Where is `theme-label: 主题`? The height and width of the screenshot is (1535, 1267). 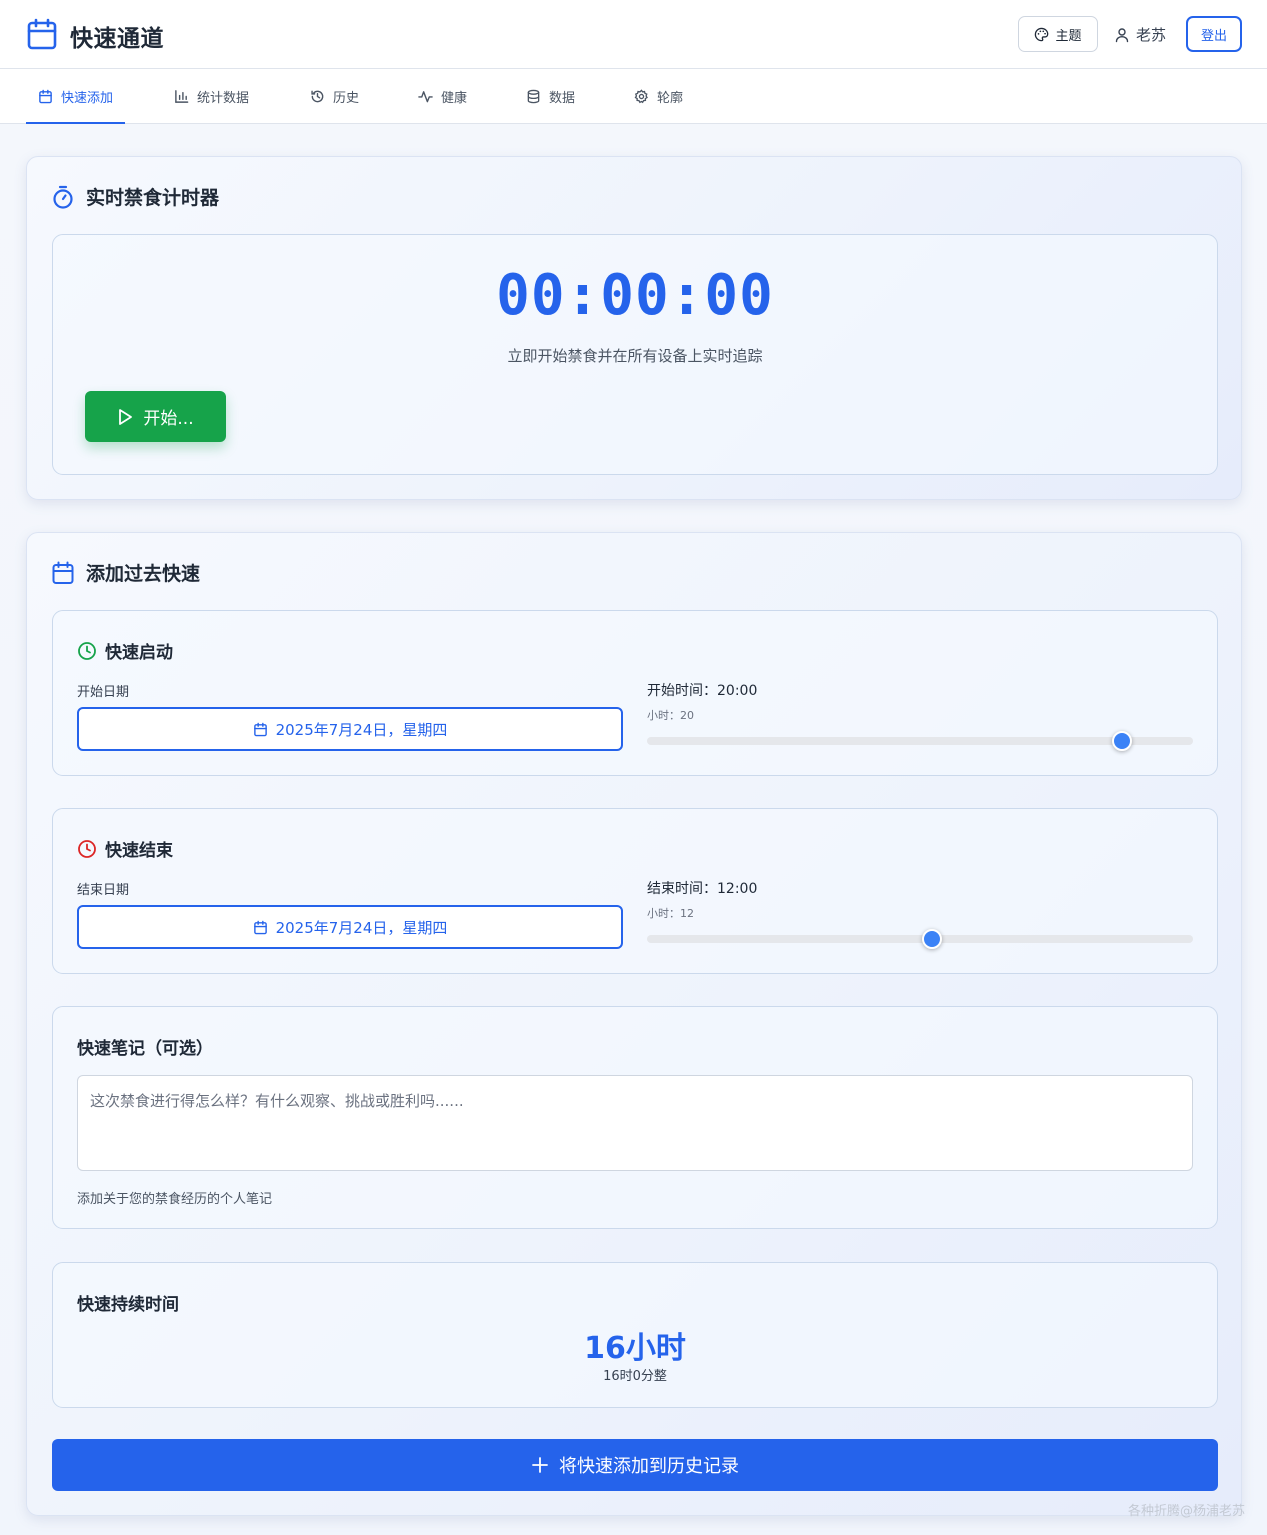 theme-label: 主题 is located at coordinates (1068, 36).